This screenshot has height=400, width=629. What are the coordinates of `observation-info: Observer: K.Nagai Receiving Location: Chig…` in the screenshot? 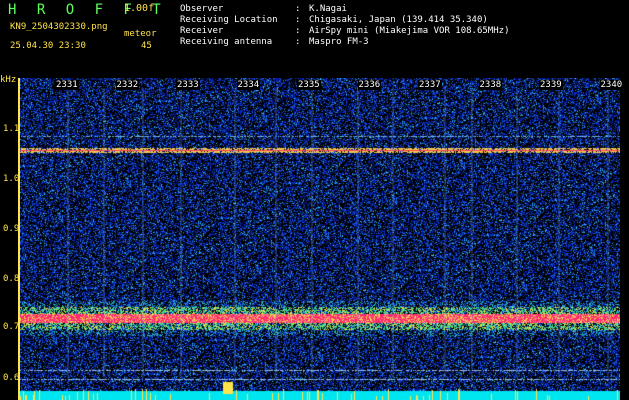 It's located at (344, 26).